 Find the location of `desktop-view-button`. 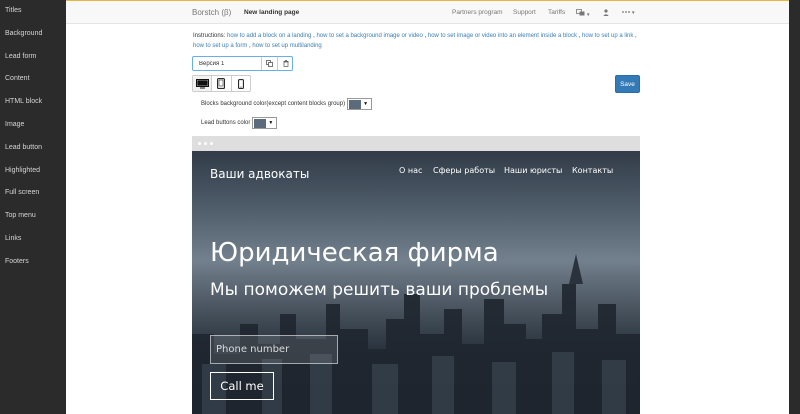

desktop-view-button is located at coordinates (203, 83).